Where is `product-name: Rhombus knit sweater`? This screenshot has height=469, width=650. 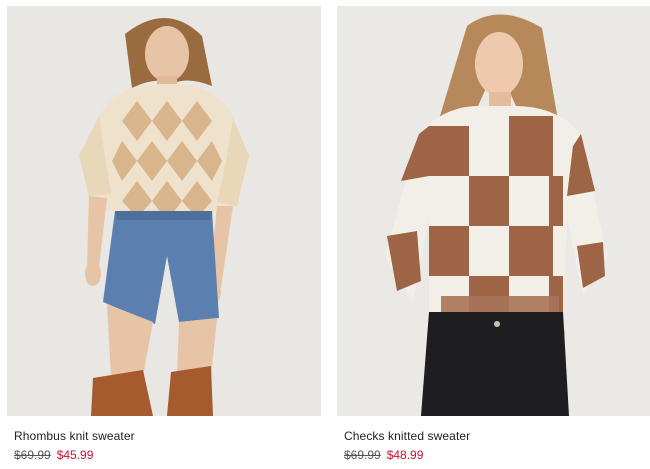
product-name: Rhombus knit sweater is located at coordinates (167, 436).